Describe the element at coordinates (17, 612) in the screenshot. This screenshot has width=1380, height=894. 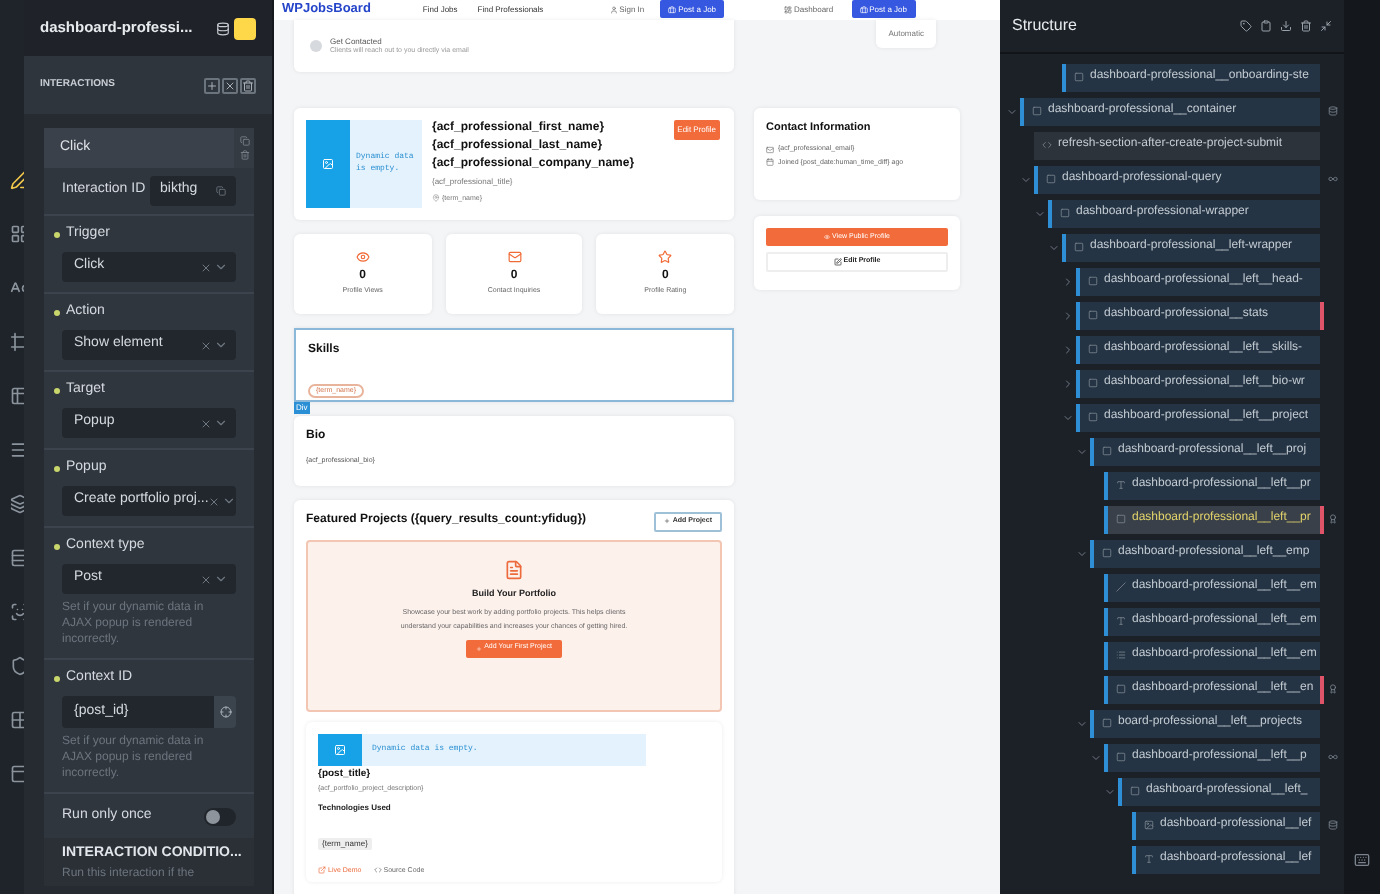
I see `face-frame-icon` at that location.